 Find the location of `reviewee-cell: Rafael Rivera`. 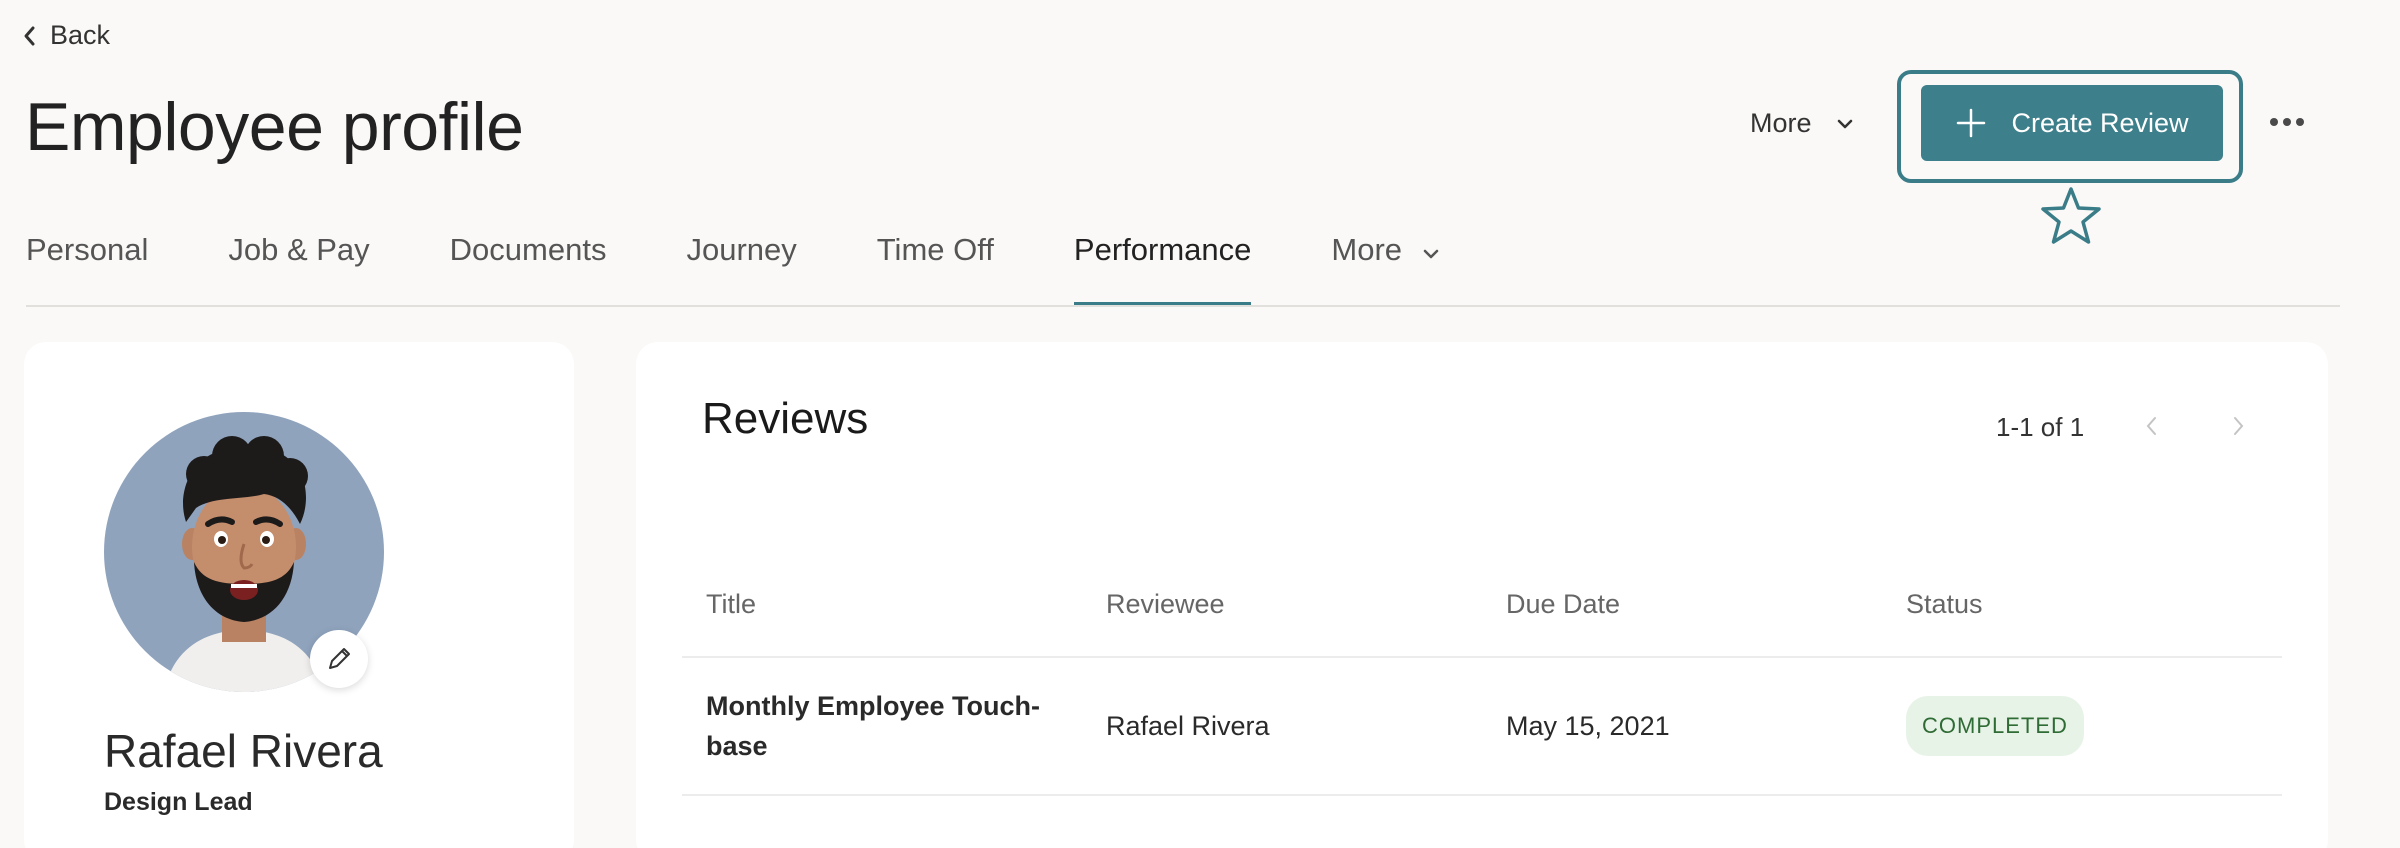

reviewee-cell: Rafael Rivera is located at coordinates (1188, 726).